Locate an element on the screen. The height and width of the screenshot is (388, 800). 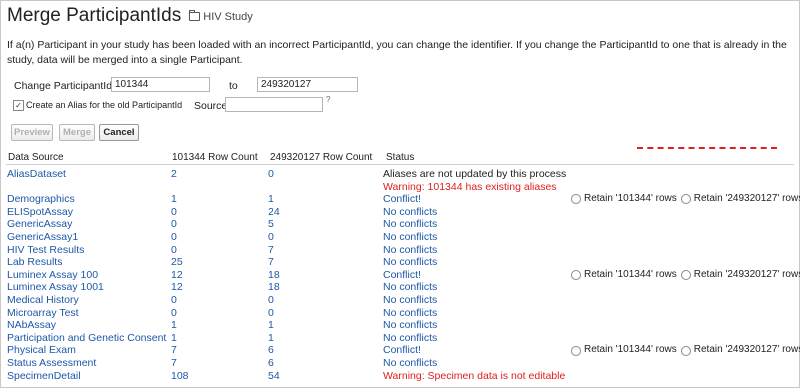
header-from-row-count: 101344 Row Count is located at coordinates (215, 157).